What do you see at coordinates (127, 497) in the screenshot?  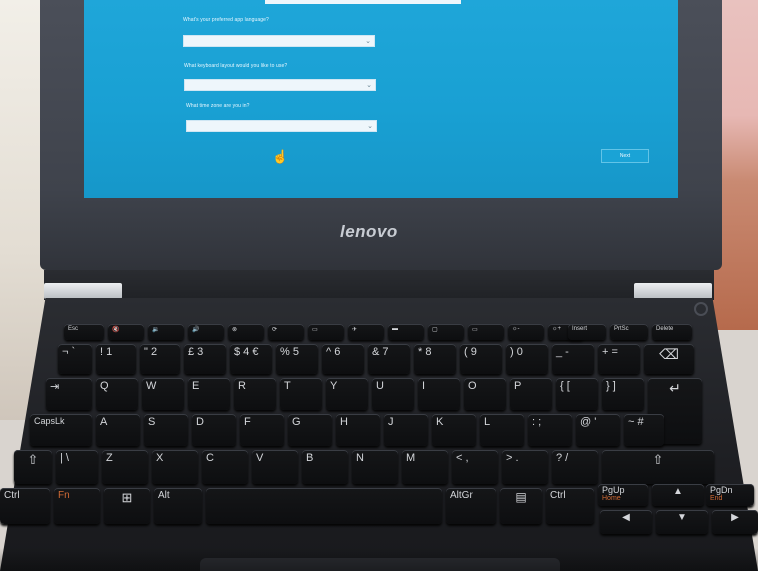 I see `windows-icon: ⊞` at bounding box center [127, 497].